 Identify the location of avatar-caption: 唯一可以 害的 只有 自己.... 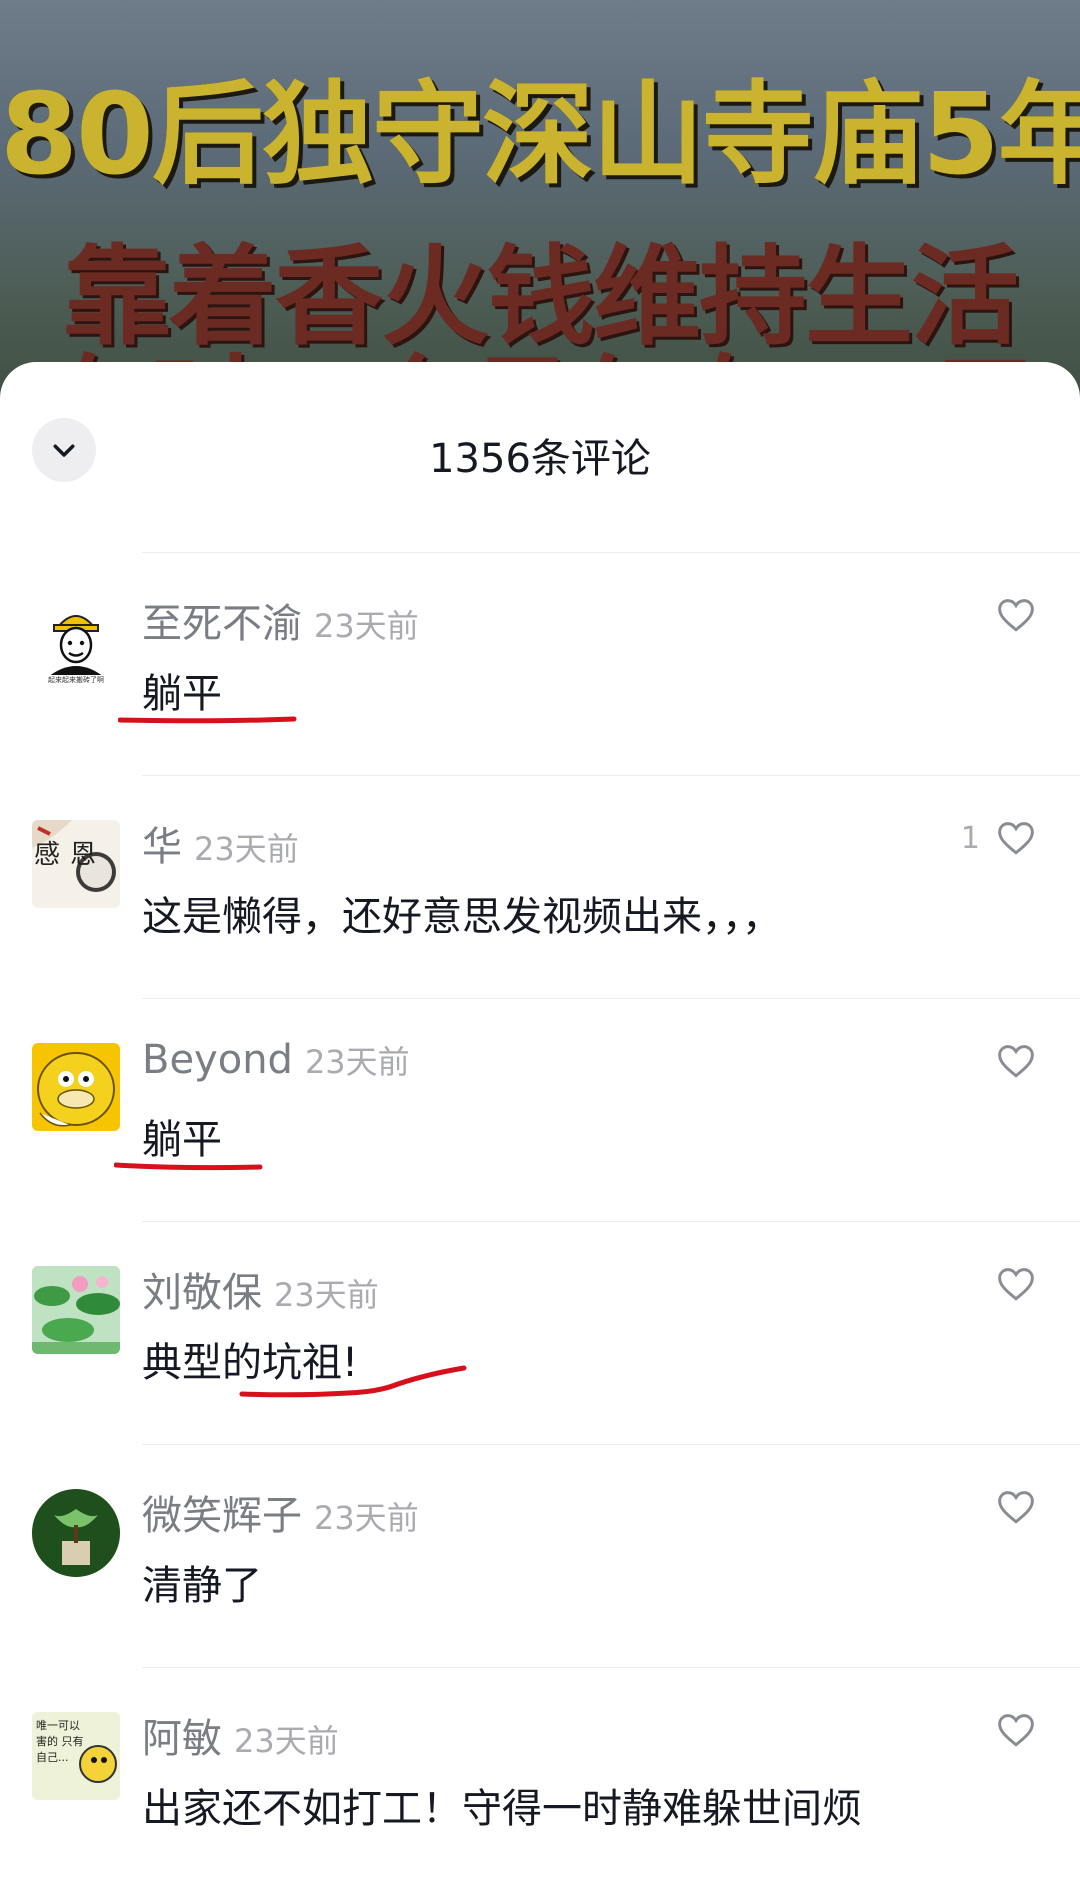
(60, 1741).